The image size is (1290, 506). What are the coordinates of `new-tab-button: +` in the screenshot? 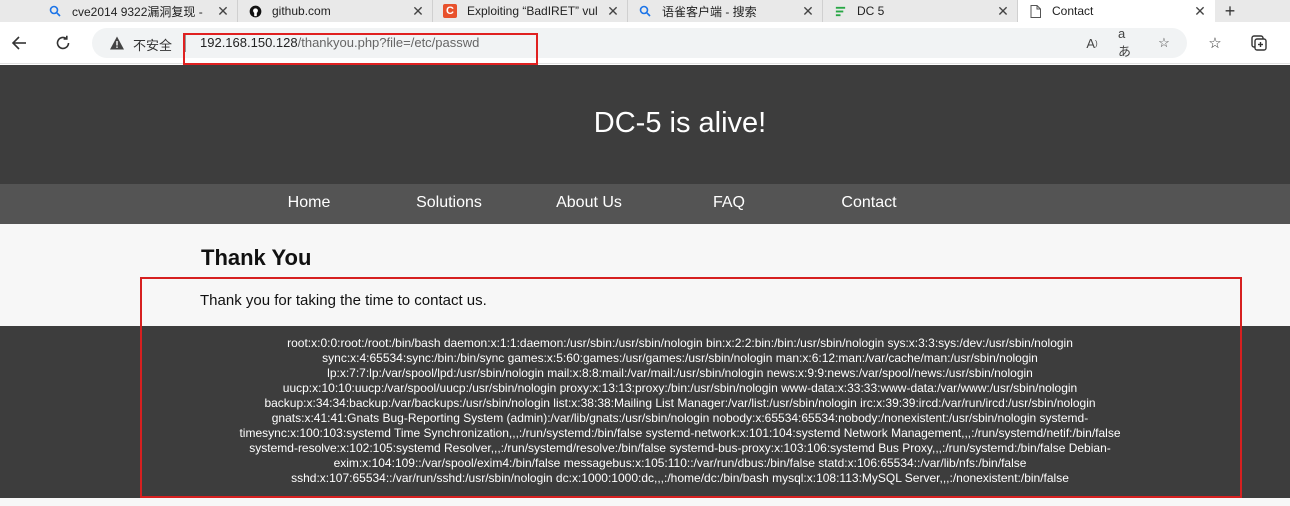 It's located at (1230, 11).